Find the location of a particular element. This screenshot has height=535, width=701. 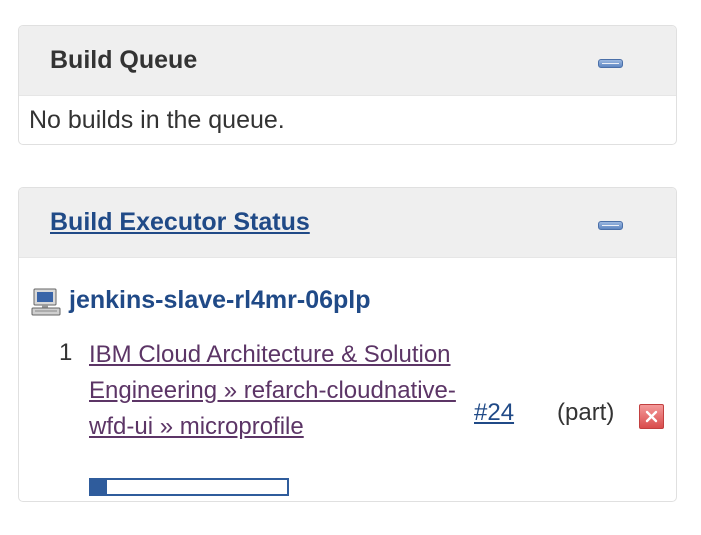

executor-status-title: Build Executor Status is located at coordinates (180, 222).